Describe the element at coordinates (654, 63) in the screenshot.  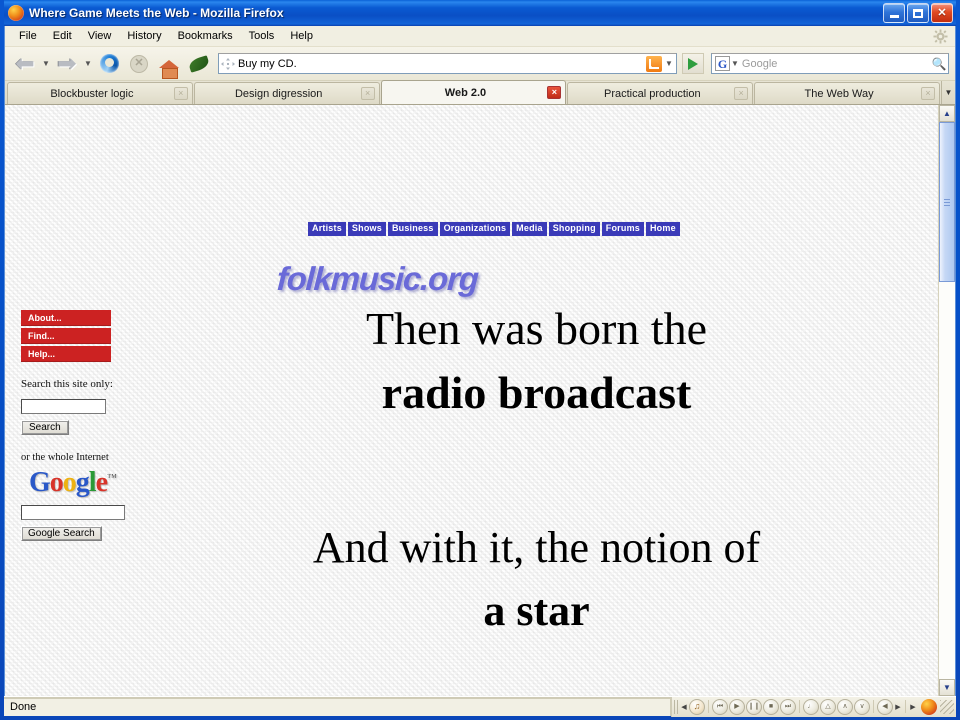
I see `rss-feed-icon` at that location.